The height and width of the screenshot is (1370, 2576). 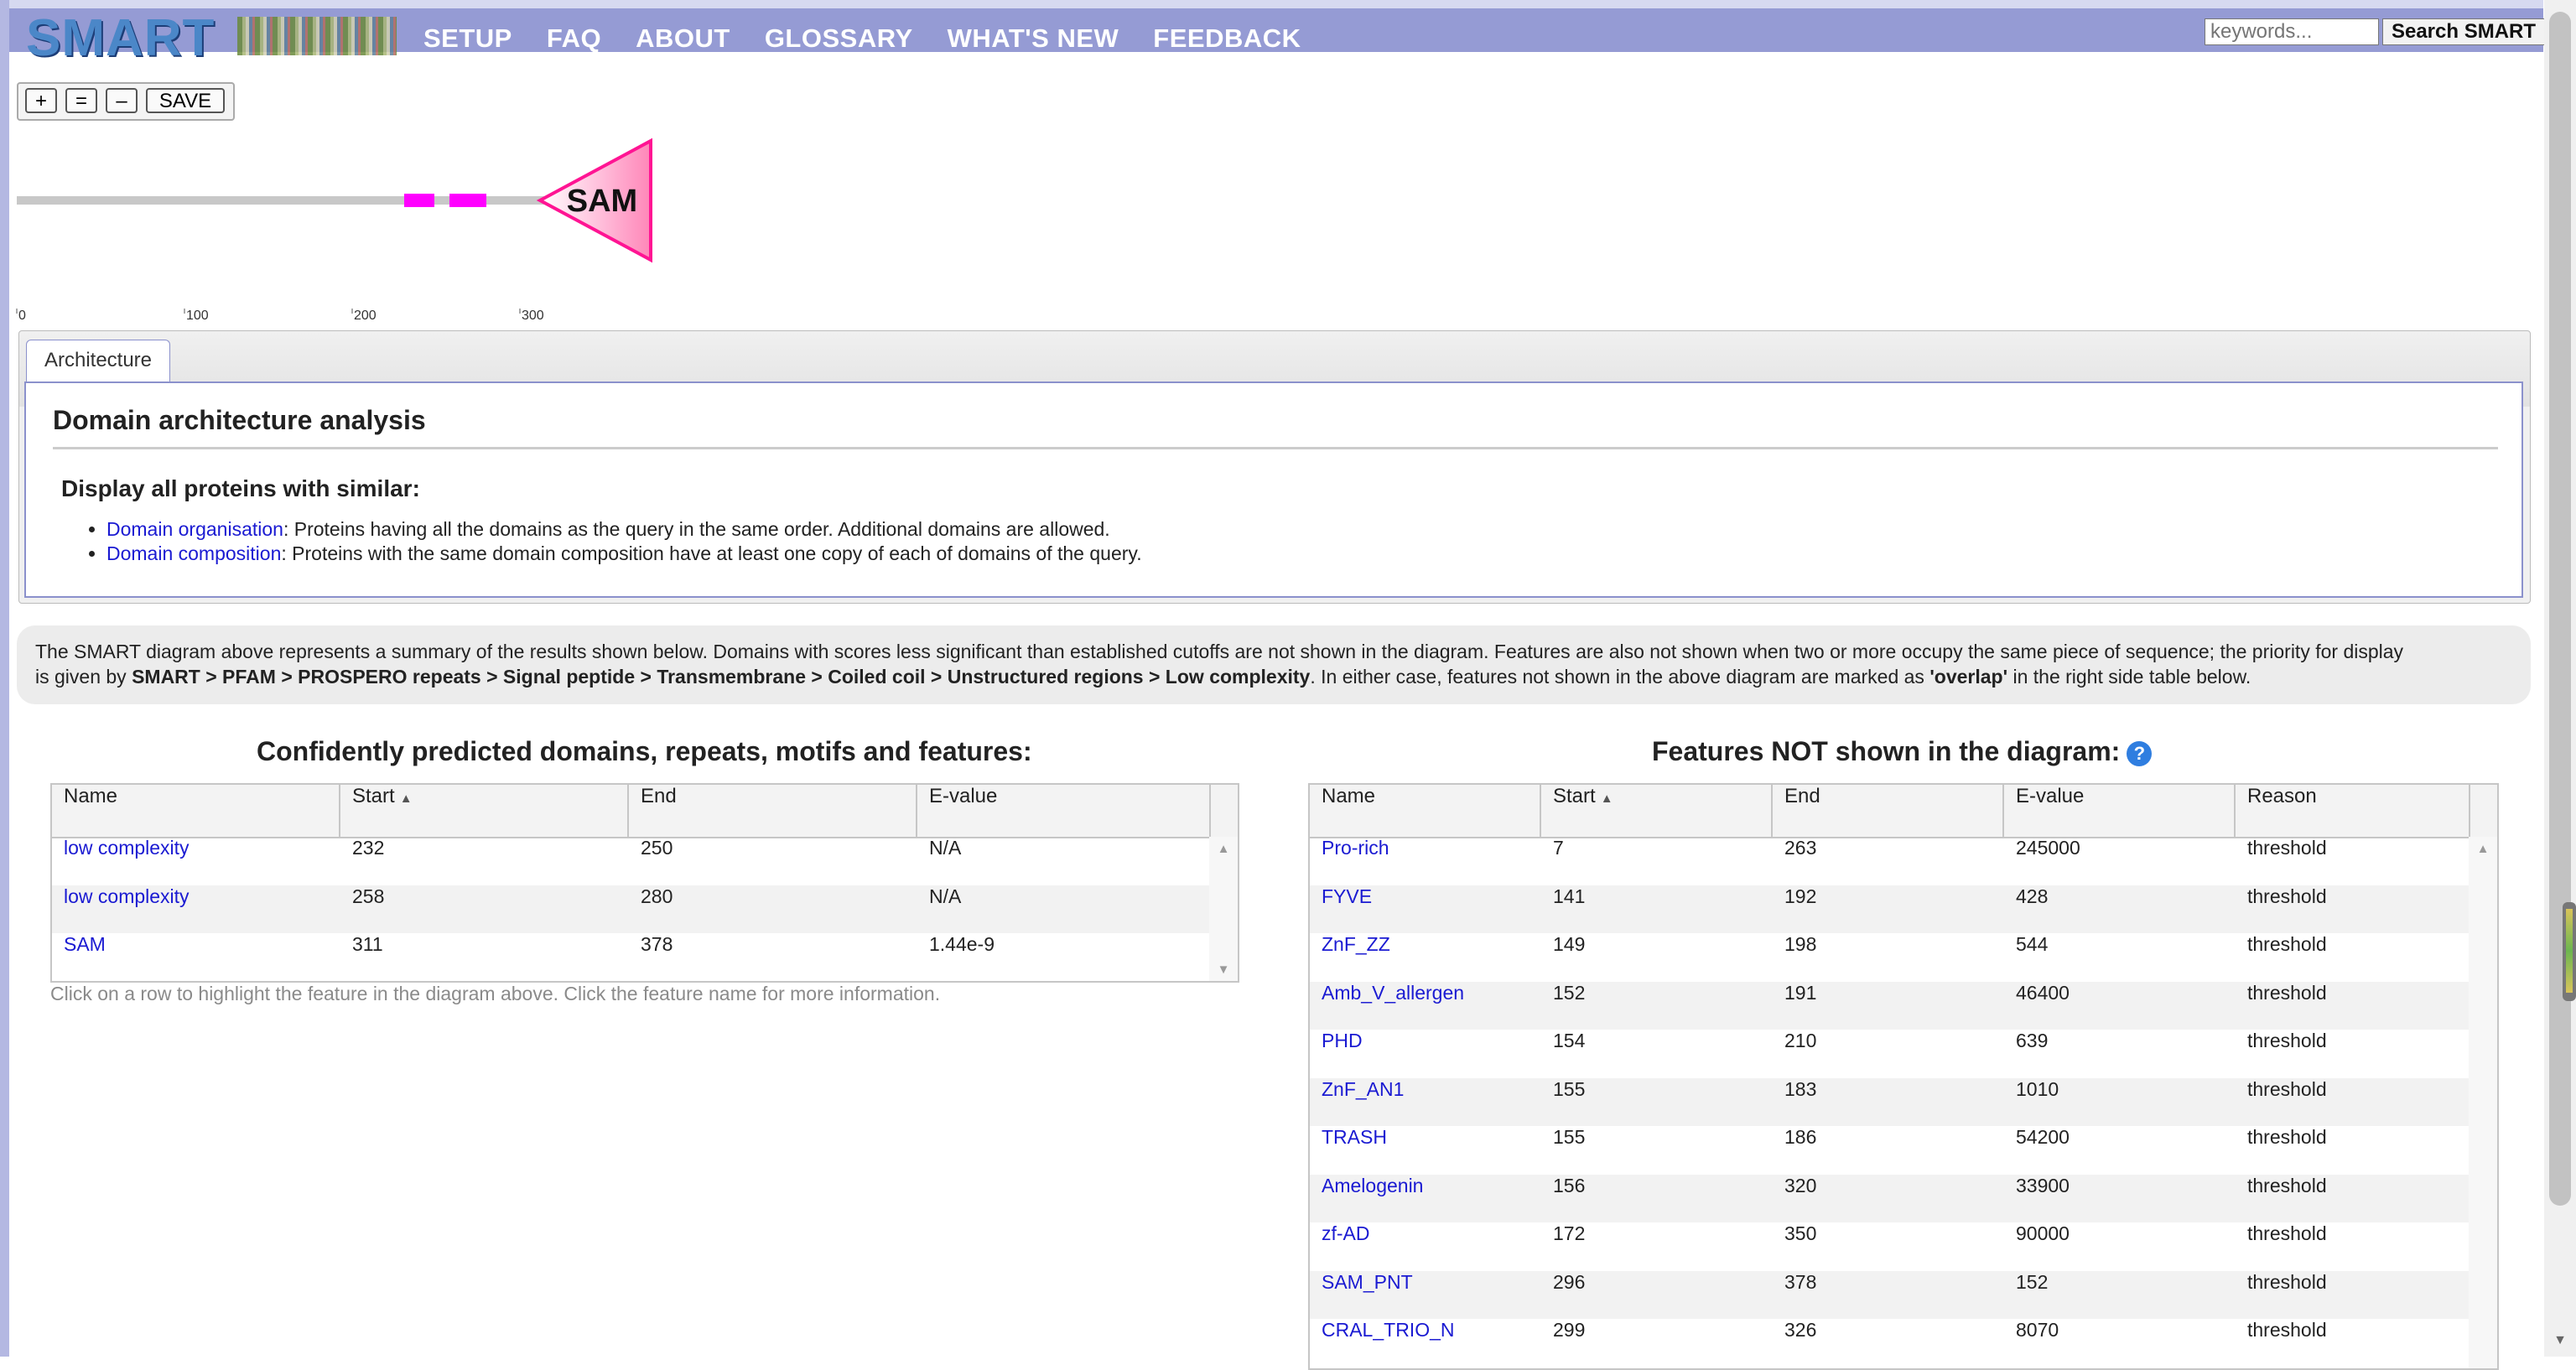 What do you see at coordinates (1372, 1185) in the screenshot?
I see `feature-link: Amelogenin` at bounding box center [1372, 1185].